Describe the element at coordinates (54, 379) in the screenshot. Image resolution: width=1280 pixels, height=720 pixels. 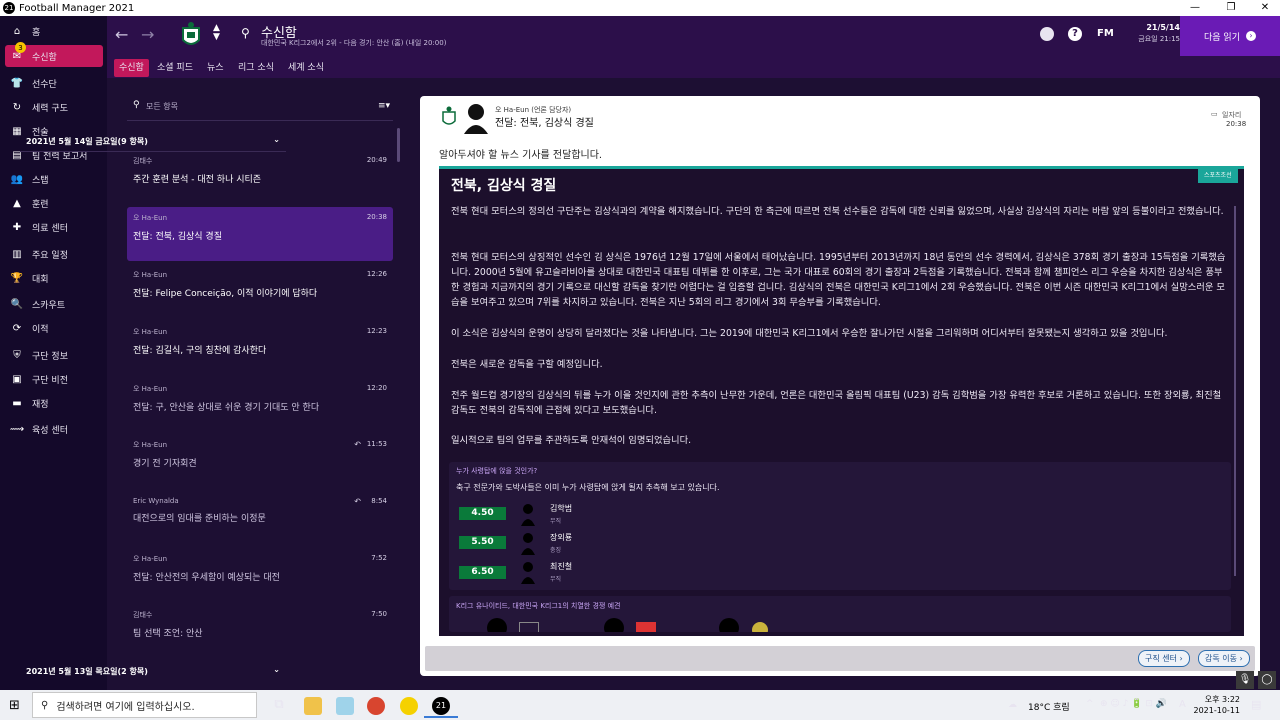
I see `sidebar-item-club-vision: ▣ 구단 비전` at that location.